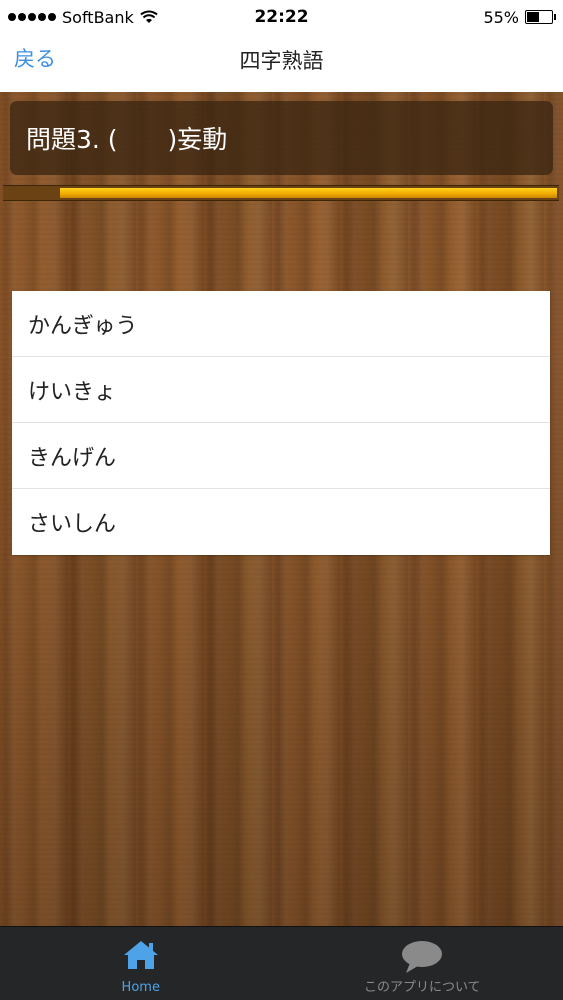  I want to click on question-text: 問題3. ( )妄動, so click(127, 139).